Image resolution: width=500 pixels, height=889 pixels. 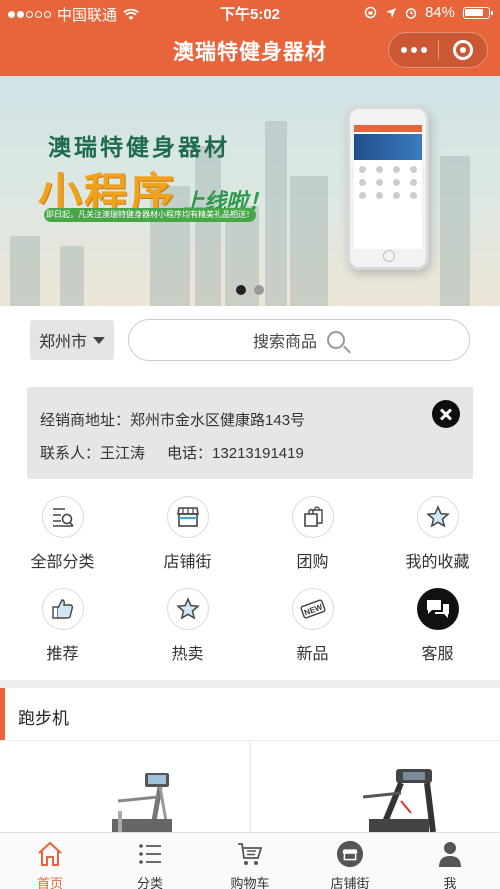 I want to click on menu-item-label: 团购, so click(x=312, y=562).